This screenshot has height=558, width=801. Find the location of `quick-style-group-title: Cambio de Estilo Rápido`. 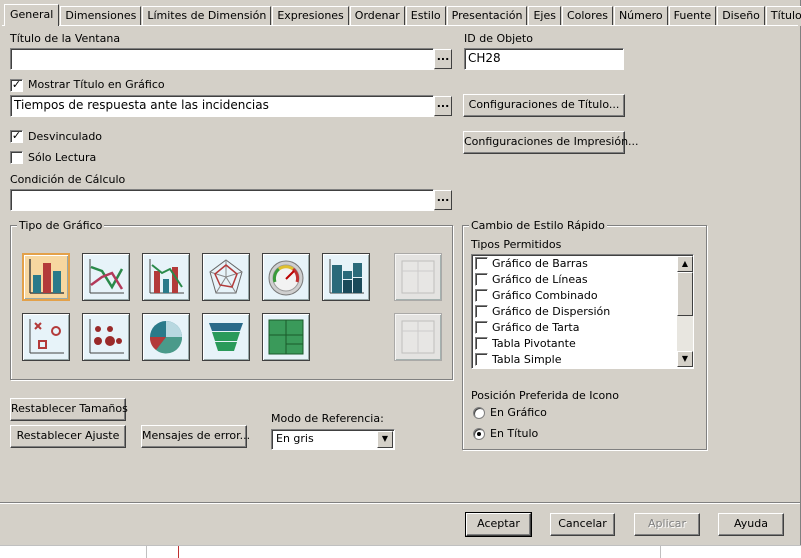

quick-style-group-title: Cambio de Estilo Rápido is located at coordinates (538, 225).